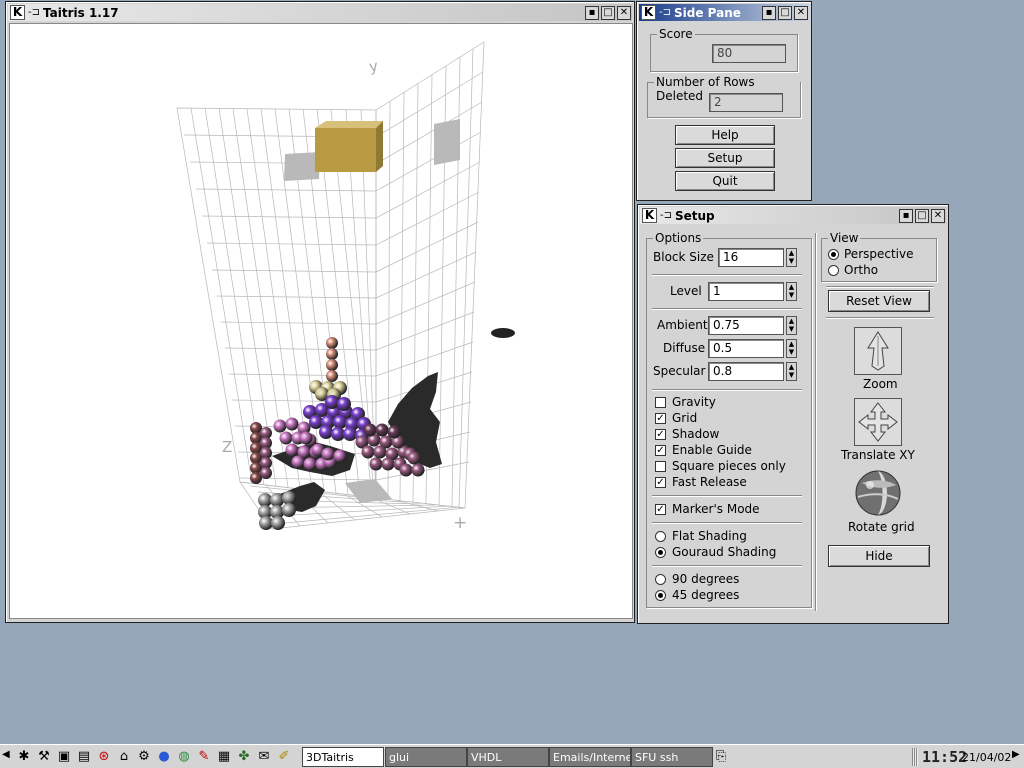 The image size is (1024, 768). What do you see at coordinates (164, 757) in the screenshot?
I see `browser-icon: ●` at bounding box center [164, 757].